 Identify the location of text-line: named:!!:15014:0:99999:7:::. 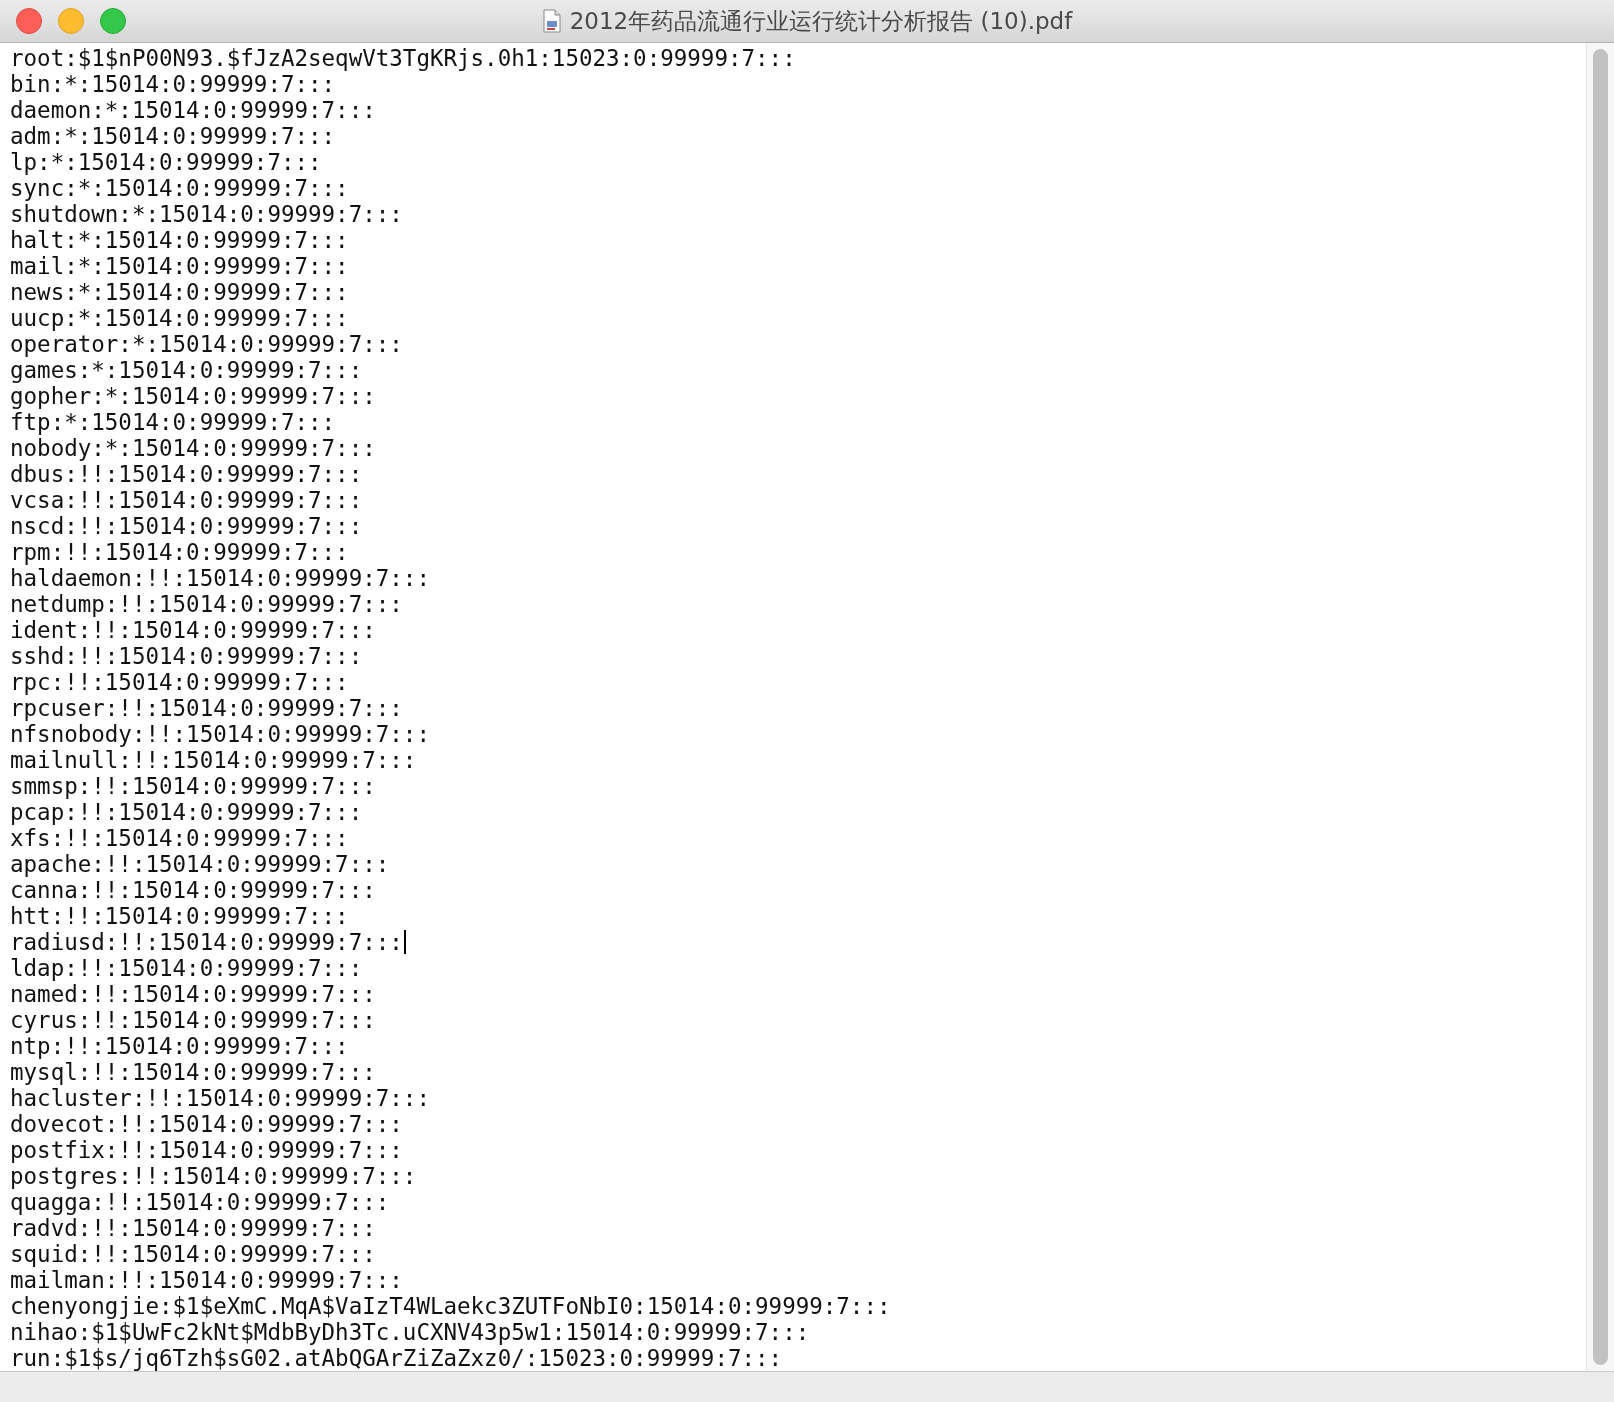
(193, 994).